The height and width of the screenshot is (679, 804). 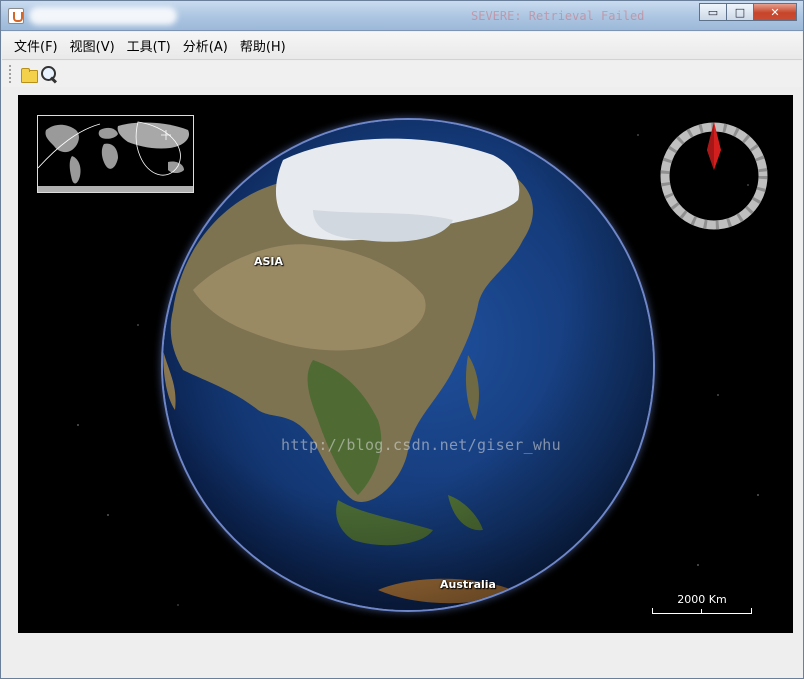 I want to click on watermark-url: http://blog.csdn.net/giser_whu, so click(x=421, y=445).